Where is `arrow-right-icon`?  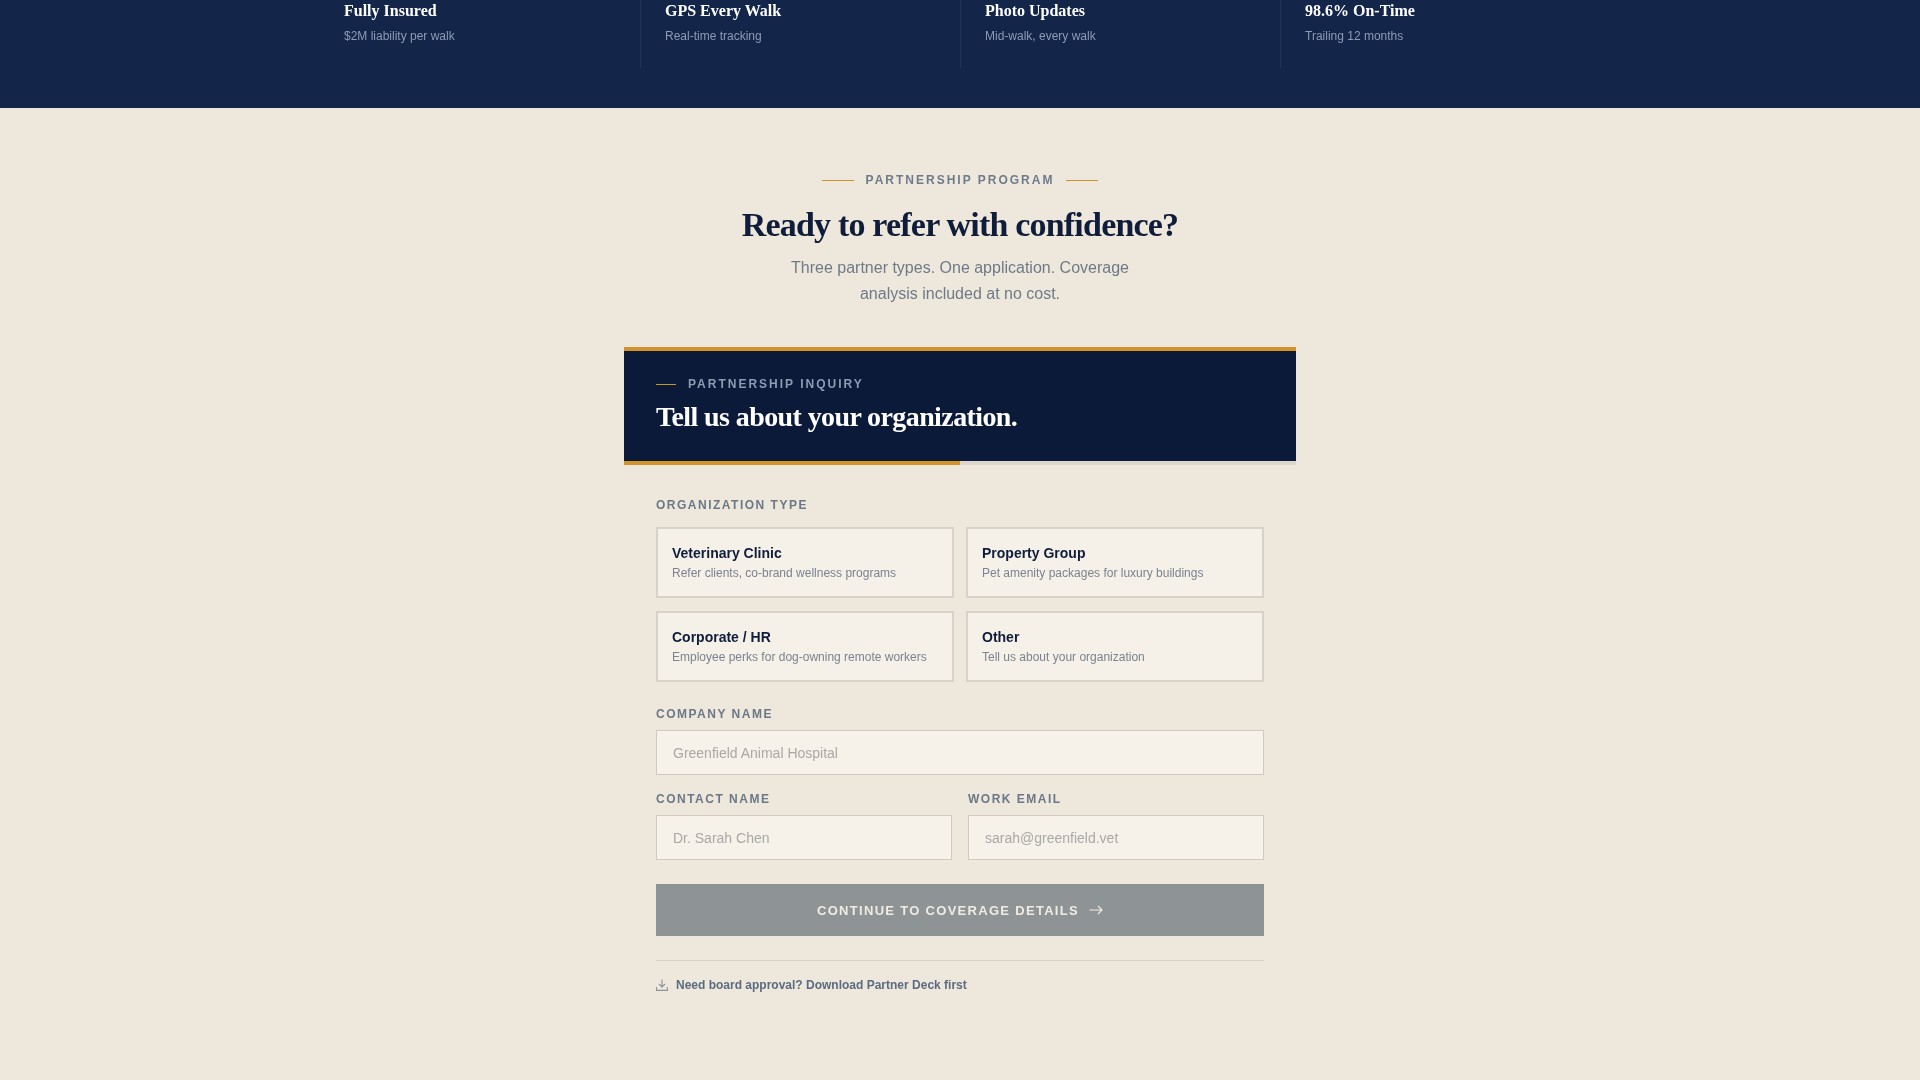 arrow-right-icon is located at coordinates (1096, 910).